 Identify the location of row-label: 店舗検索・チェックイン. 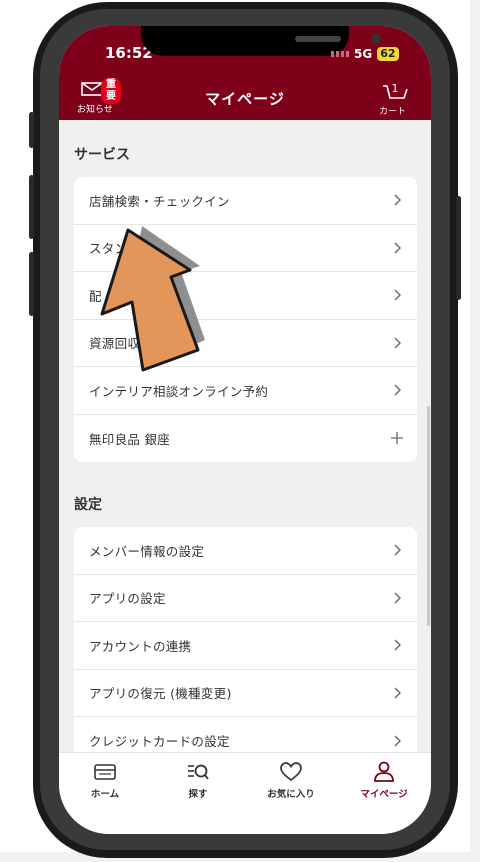
(159, 201).